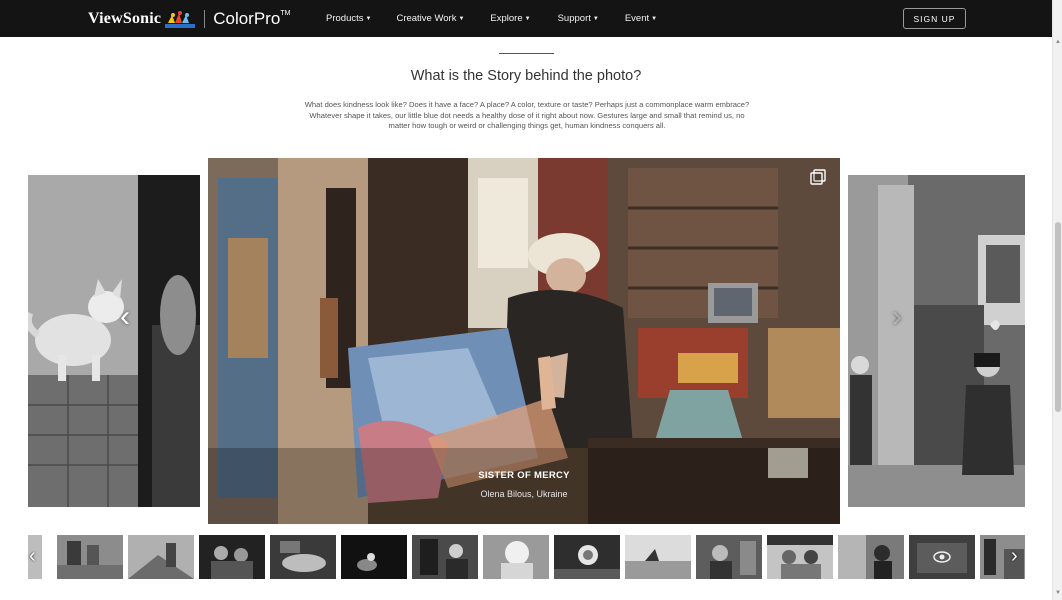 The width and height of the screenshot is (1062, 600). Describe the element at coordinates (247, 18) in the screenshot. I see `product-name: ColorPro` at that location.